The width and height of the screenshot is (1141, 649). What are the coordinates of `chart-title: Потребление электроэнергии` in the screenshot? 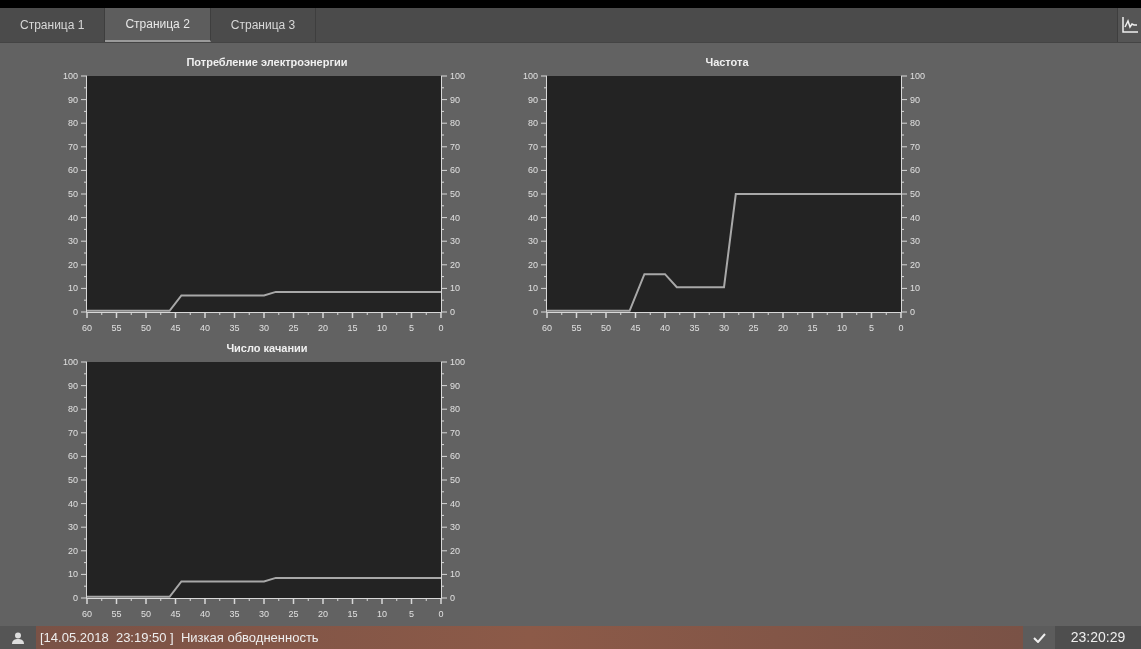 It's located at (267, 63).